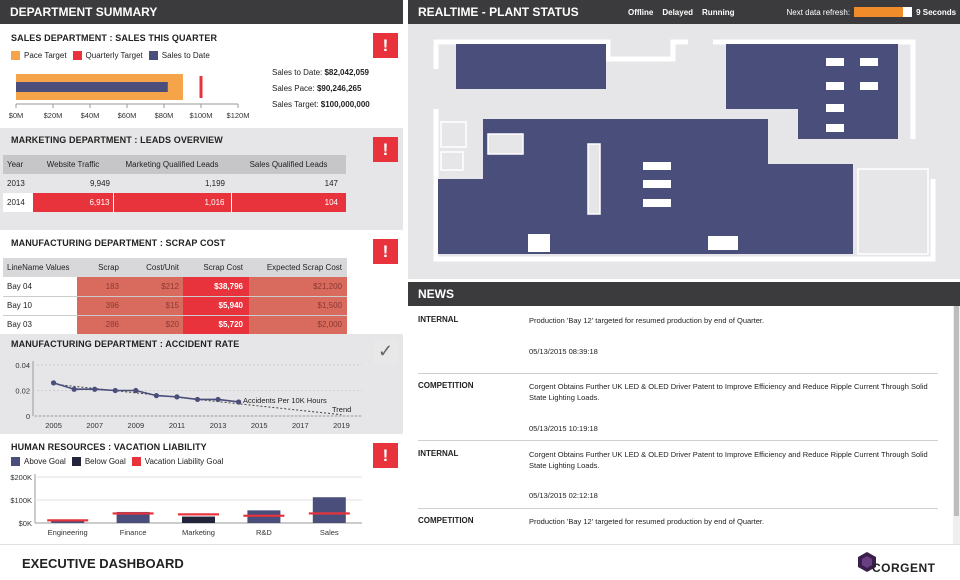 The image size is (960, 580). What do you see at coordinates (320, 72) in the screenshot?
I see `sales-to-date-row: Sales to Date: $82,042,059` at bounding box center [320, 72].